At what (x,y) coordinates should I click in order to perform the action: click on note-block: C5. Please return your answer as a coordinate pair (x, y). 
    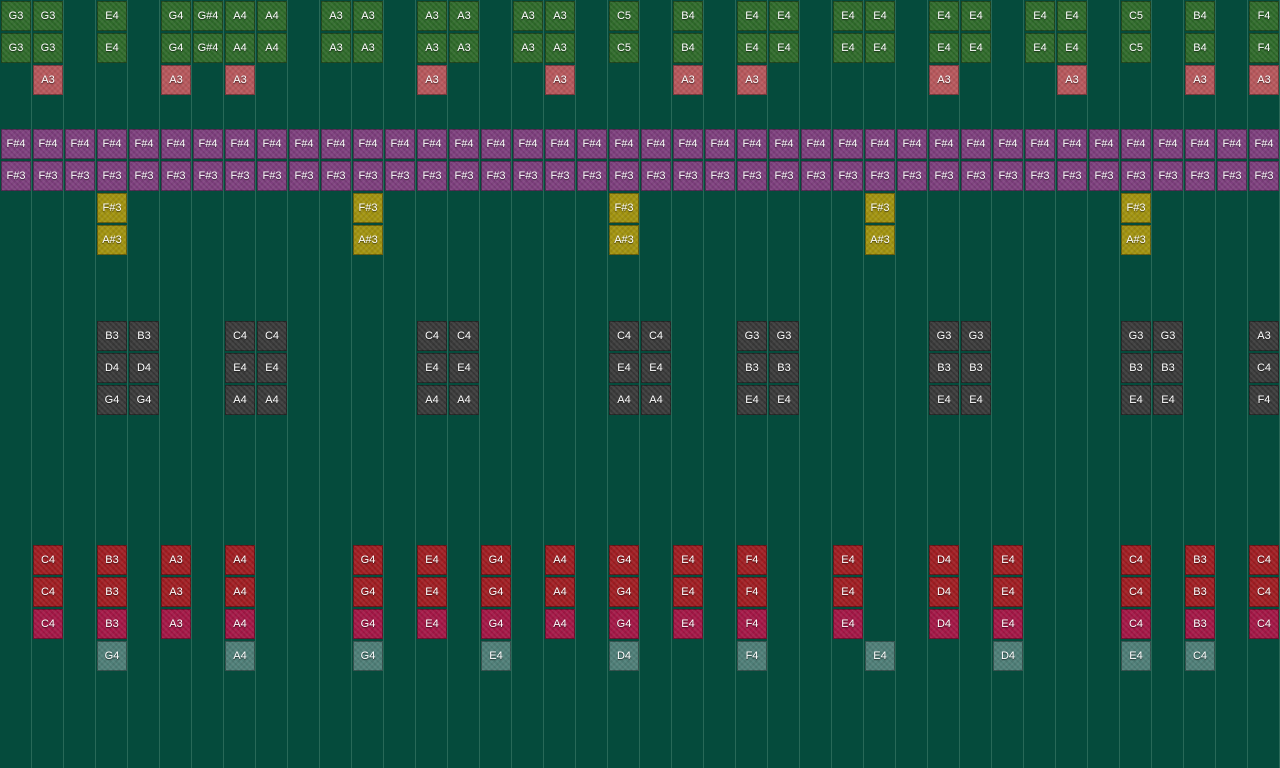
    Looking at the image, I should click on (624, 16).